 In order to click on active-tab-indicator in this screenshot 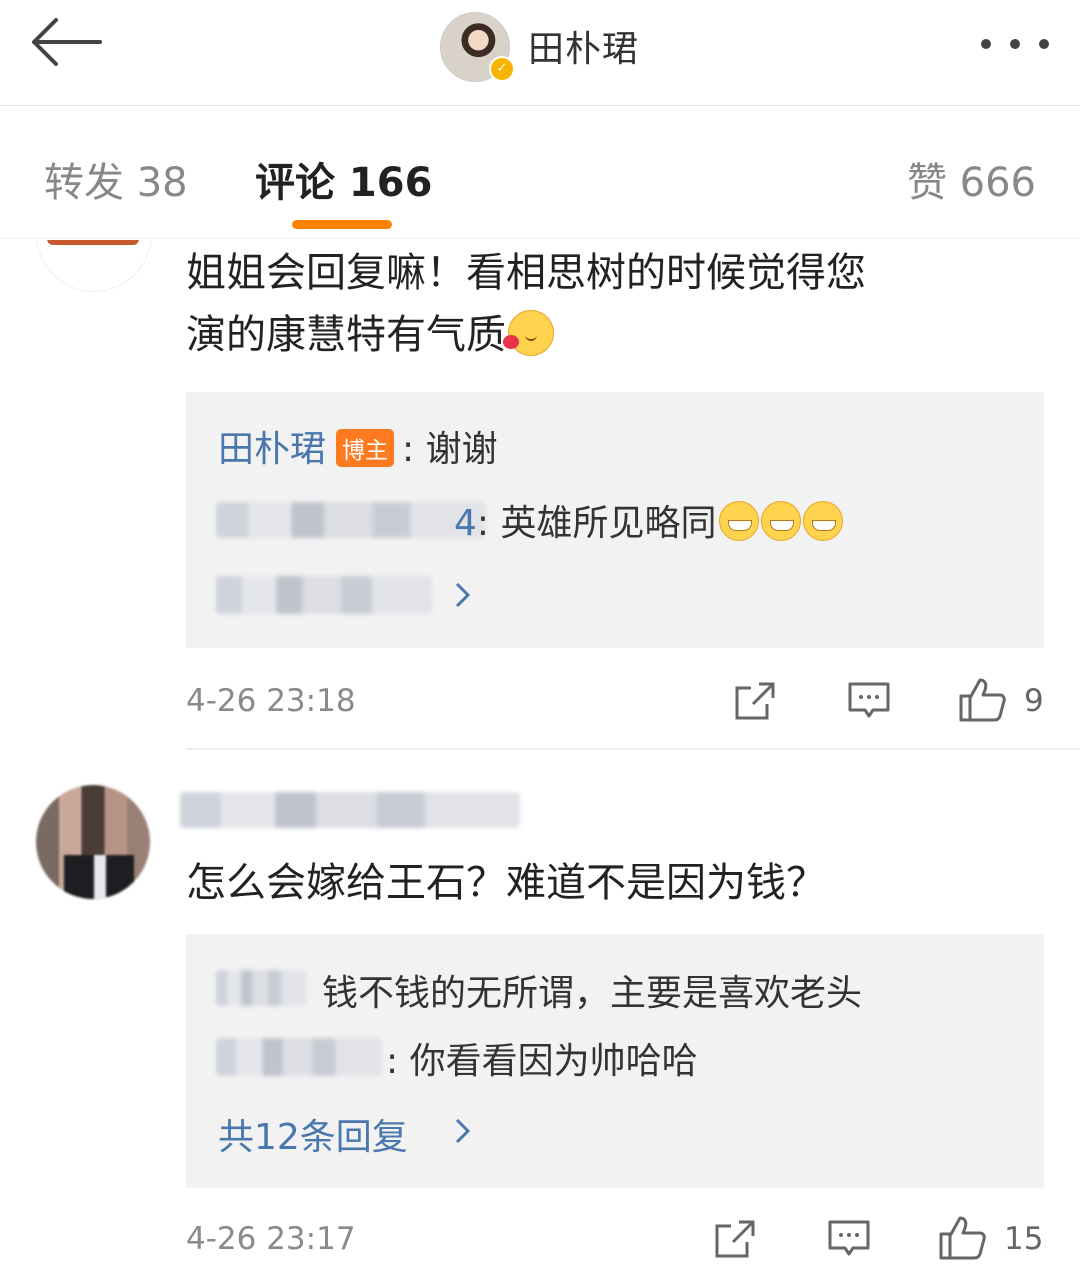, I will do `click(342, 224)`.